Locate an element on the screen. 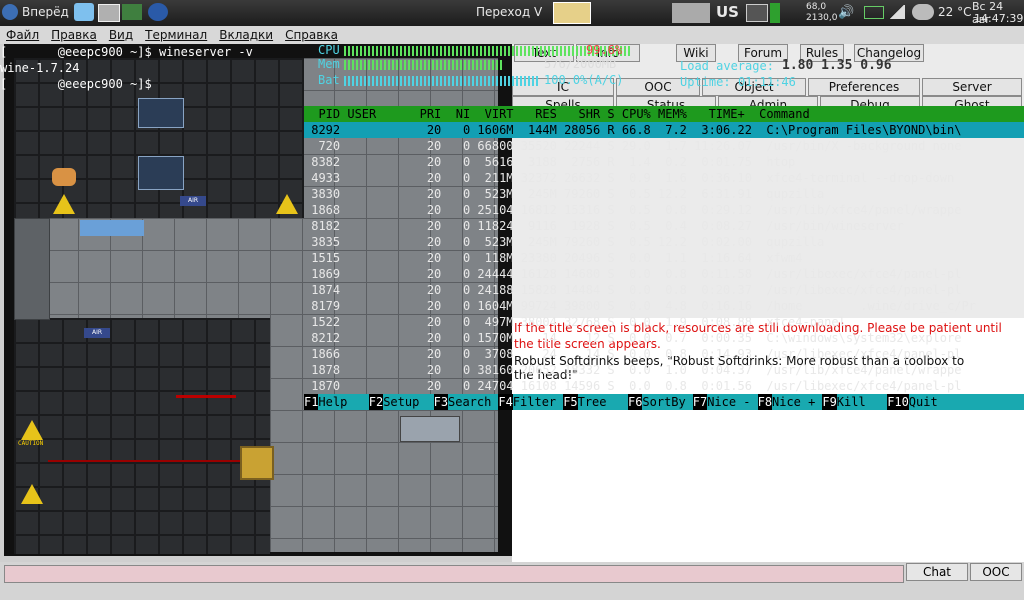 This screenshot has width=1024, height=600. window-title: Переход V is located at coordinates (509, 12).